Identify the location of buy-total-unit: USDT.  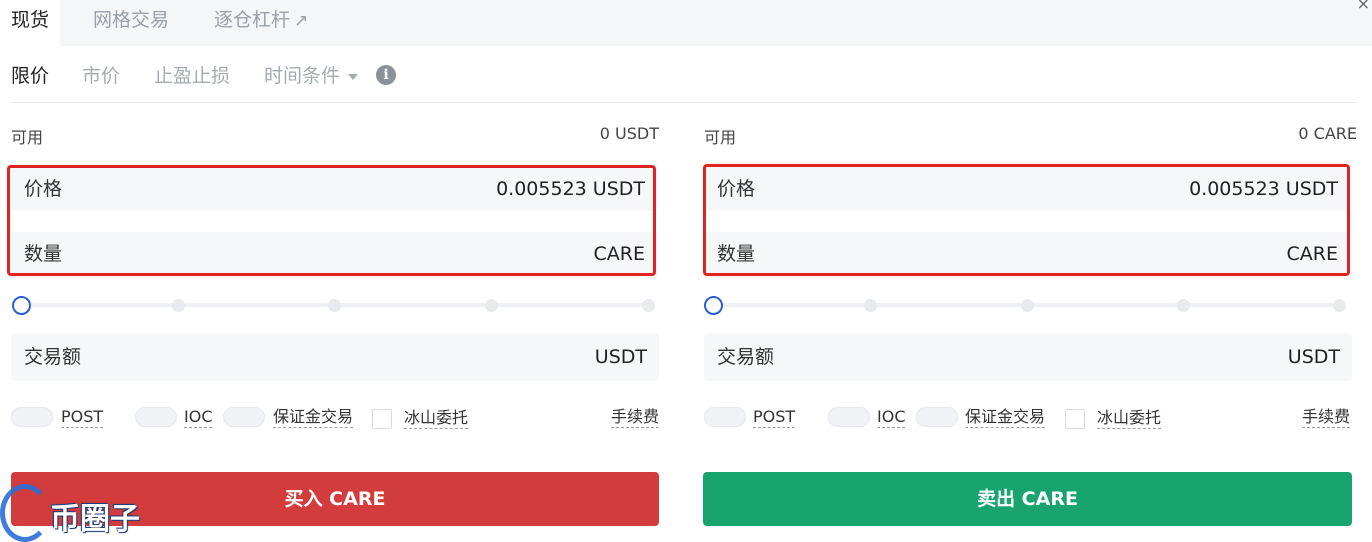
(620, 357).